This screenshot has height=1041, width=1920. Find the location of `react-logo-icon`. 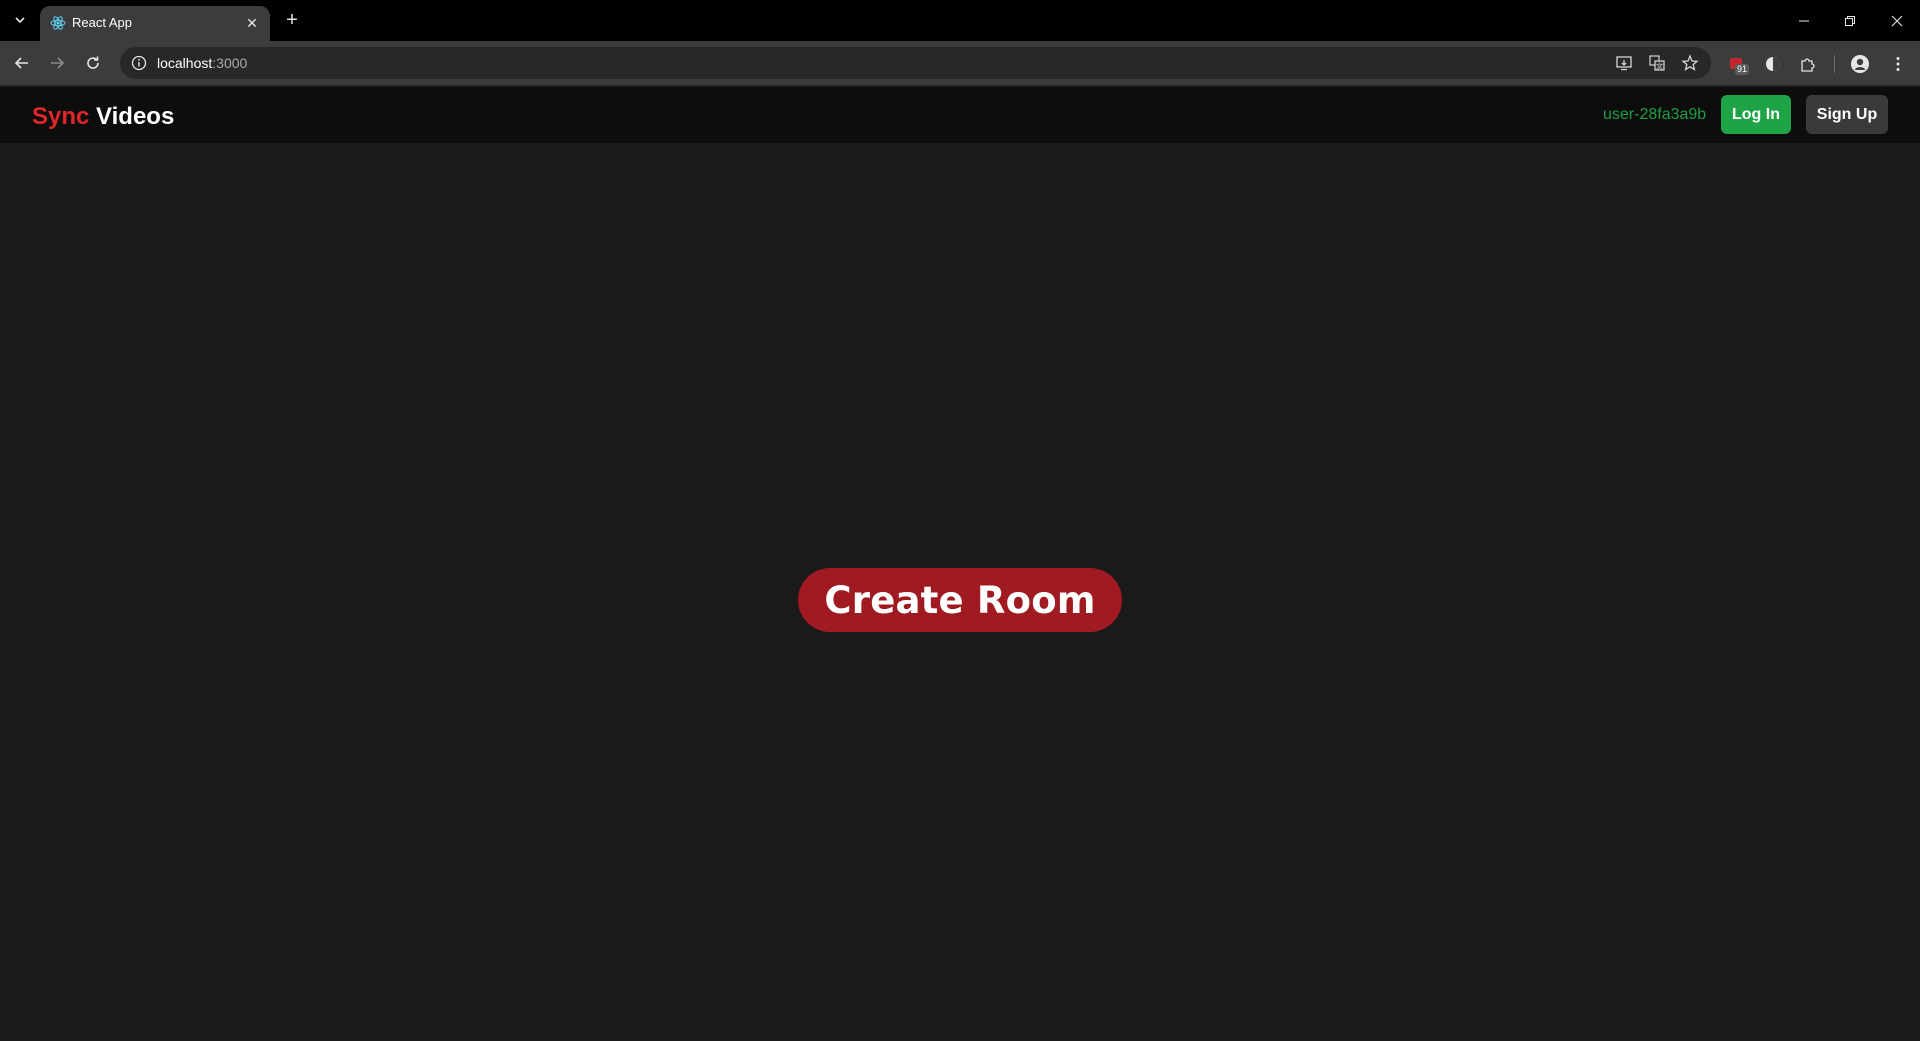

react-logo-icon is located at coordinates (58, 23).